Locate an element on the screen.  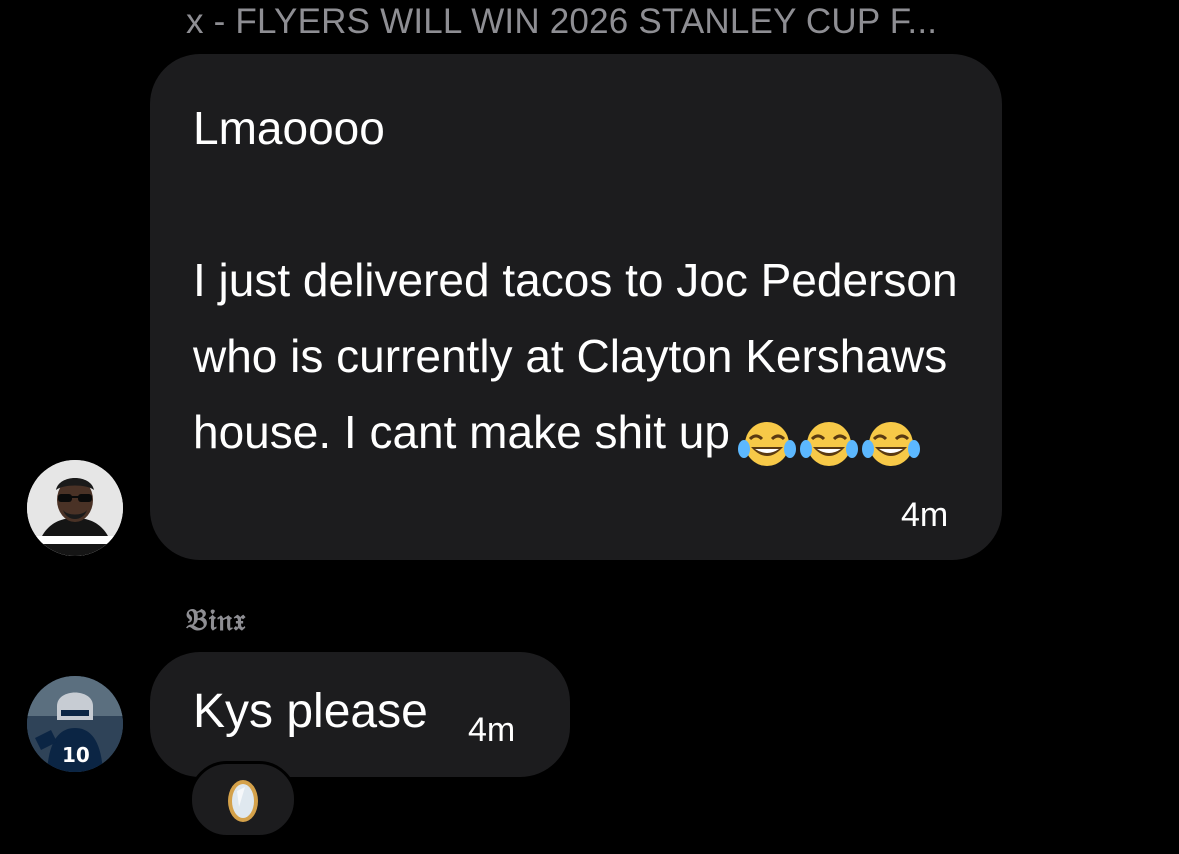
svg-text: 10 is located at coordinates (76, 755).